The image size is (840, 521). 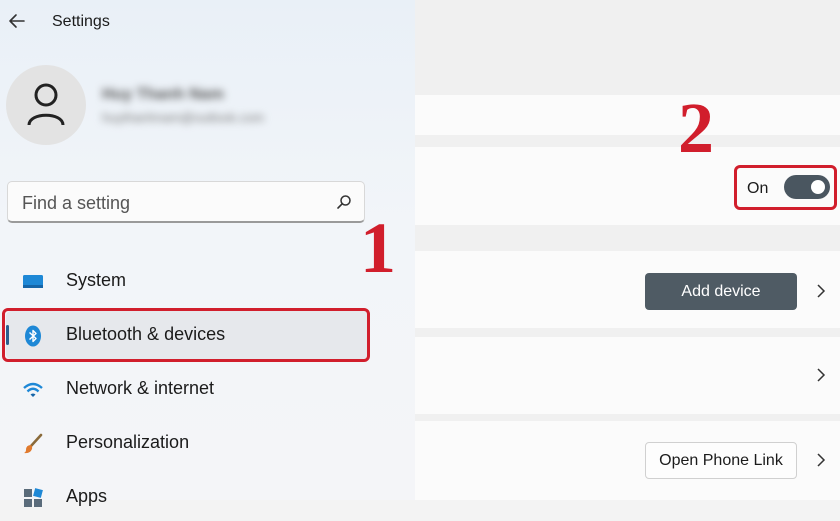 I want to click on person-icon, so click(x=46, y=104).